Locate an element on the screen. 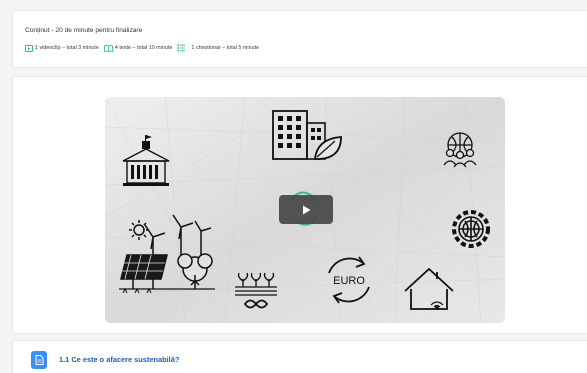  play-button is located at coordinates (306, 209).